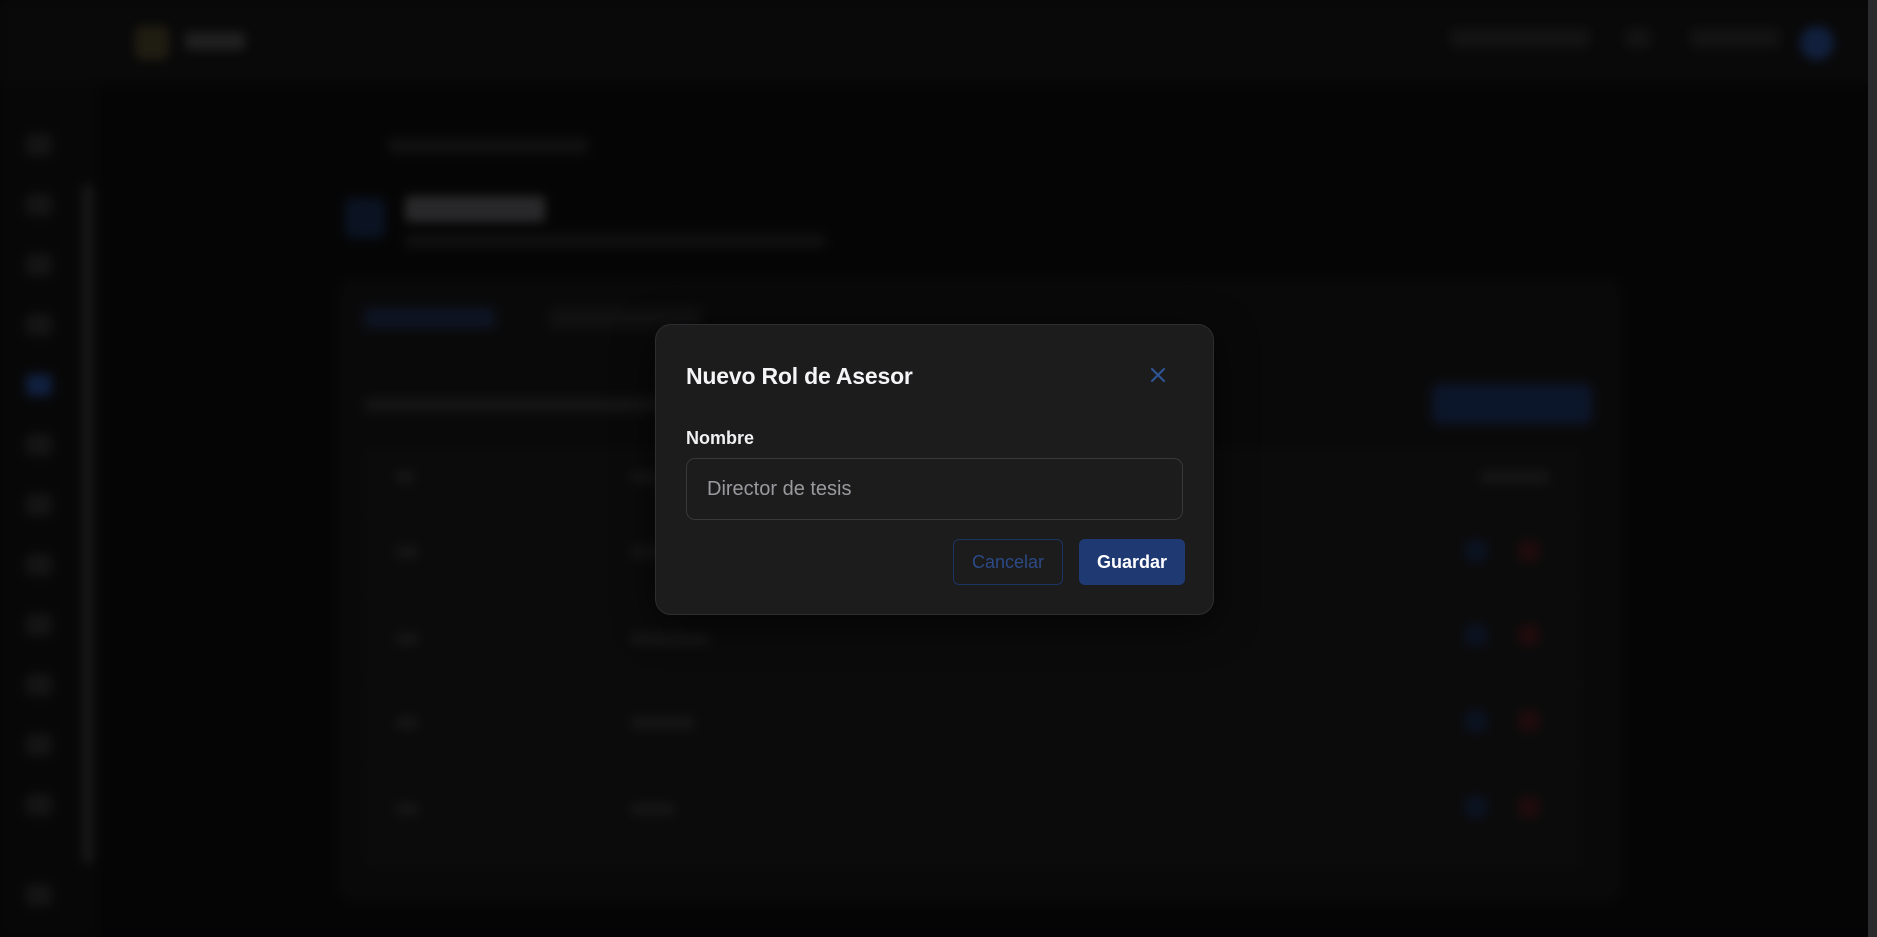  What do you see at coordinates (799, 376) in the screenshot?
I see `dialog-title: Nuevo Rol de Asesor` at bounding box center [799, 376].